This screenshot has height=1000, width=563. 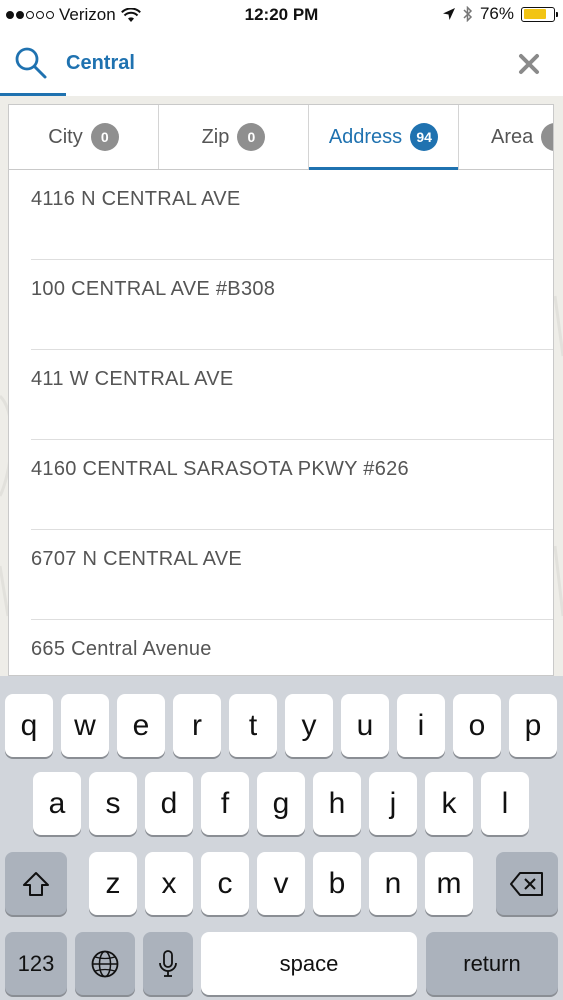 I want to click on count-badge: 94, so click(x=424, y=137).